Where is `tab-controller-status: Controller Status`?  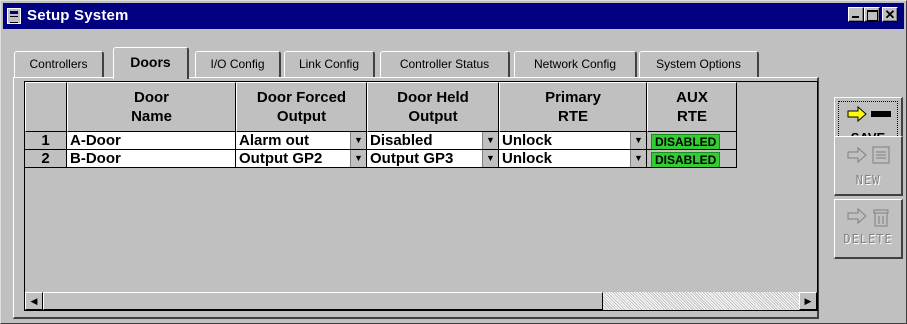
tab-controller-status: Controller Status is located at coordinates (445, 64).